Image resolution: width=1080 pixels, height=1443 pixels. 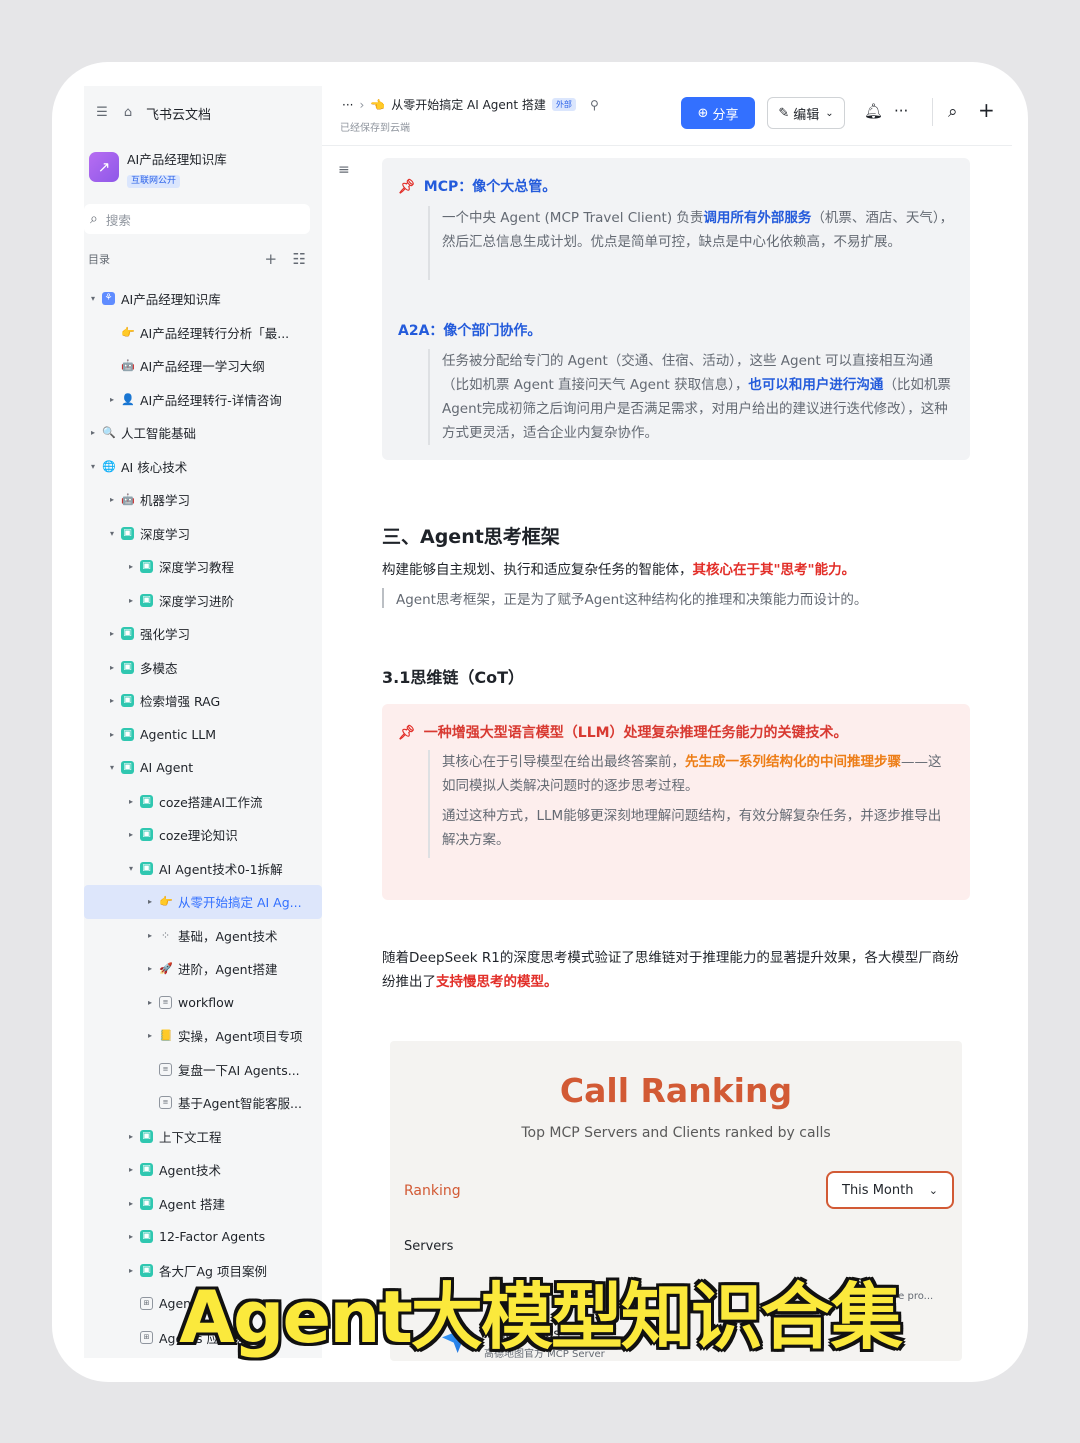 I want to click on toc-header: 目录 + ☷, so click(x=197, y=259).